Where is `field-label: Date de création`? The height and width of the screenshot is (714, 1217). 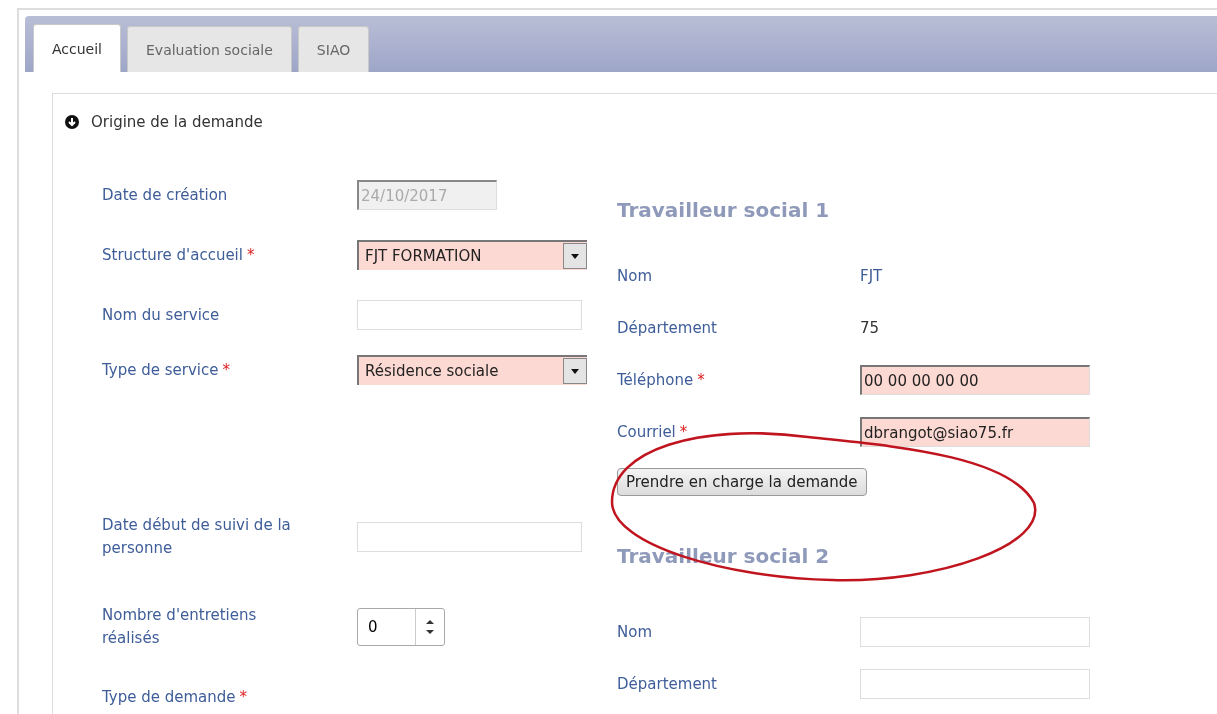
field-label: Date de création is located at coordinates (165, 195).